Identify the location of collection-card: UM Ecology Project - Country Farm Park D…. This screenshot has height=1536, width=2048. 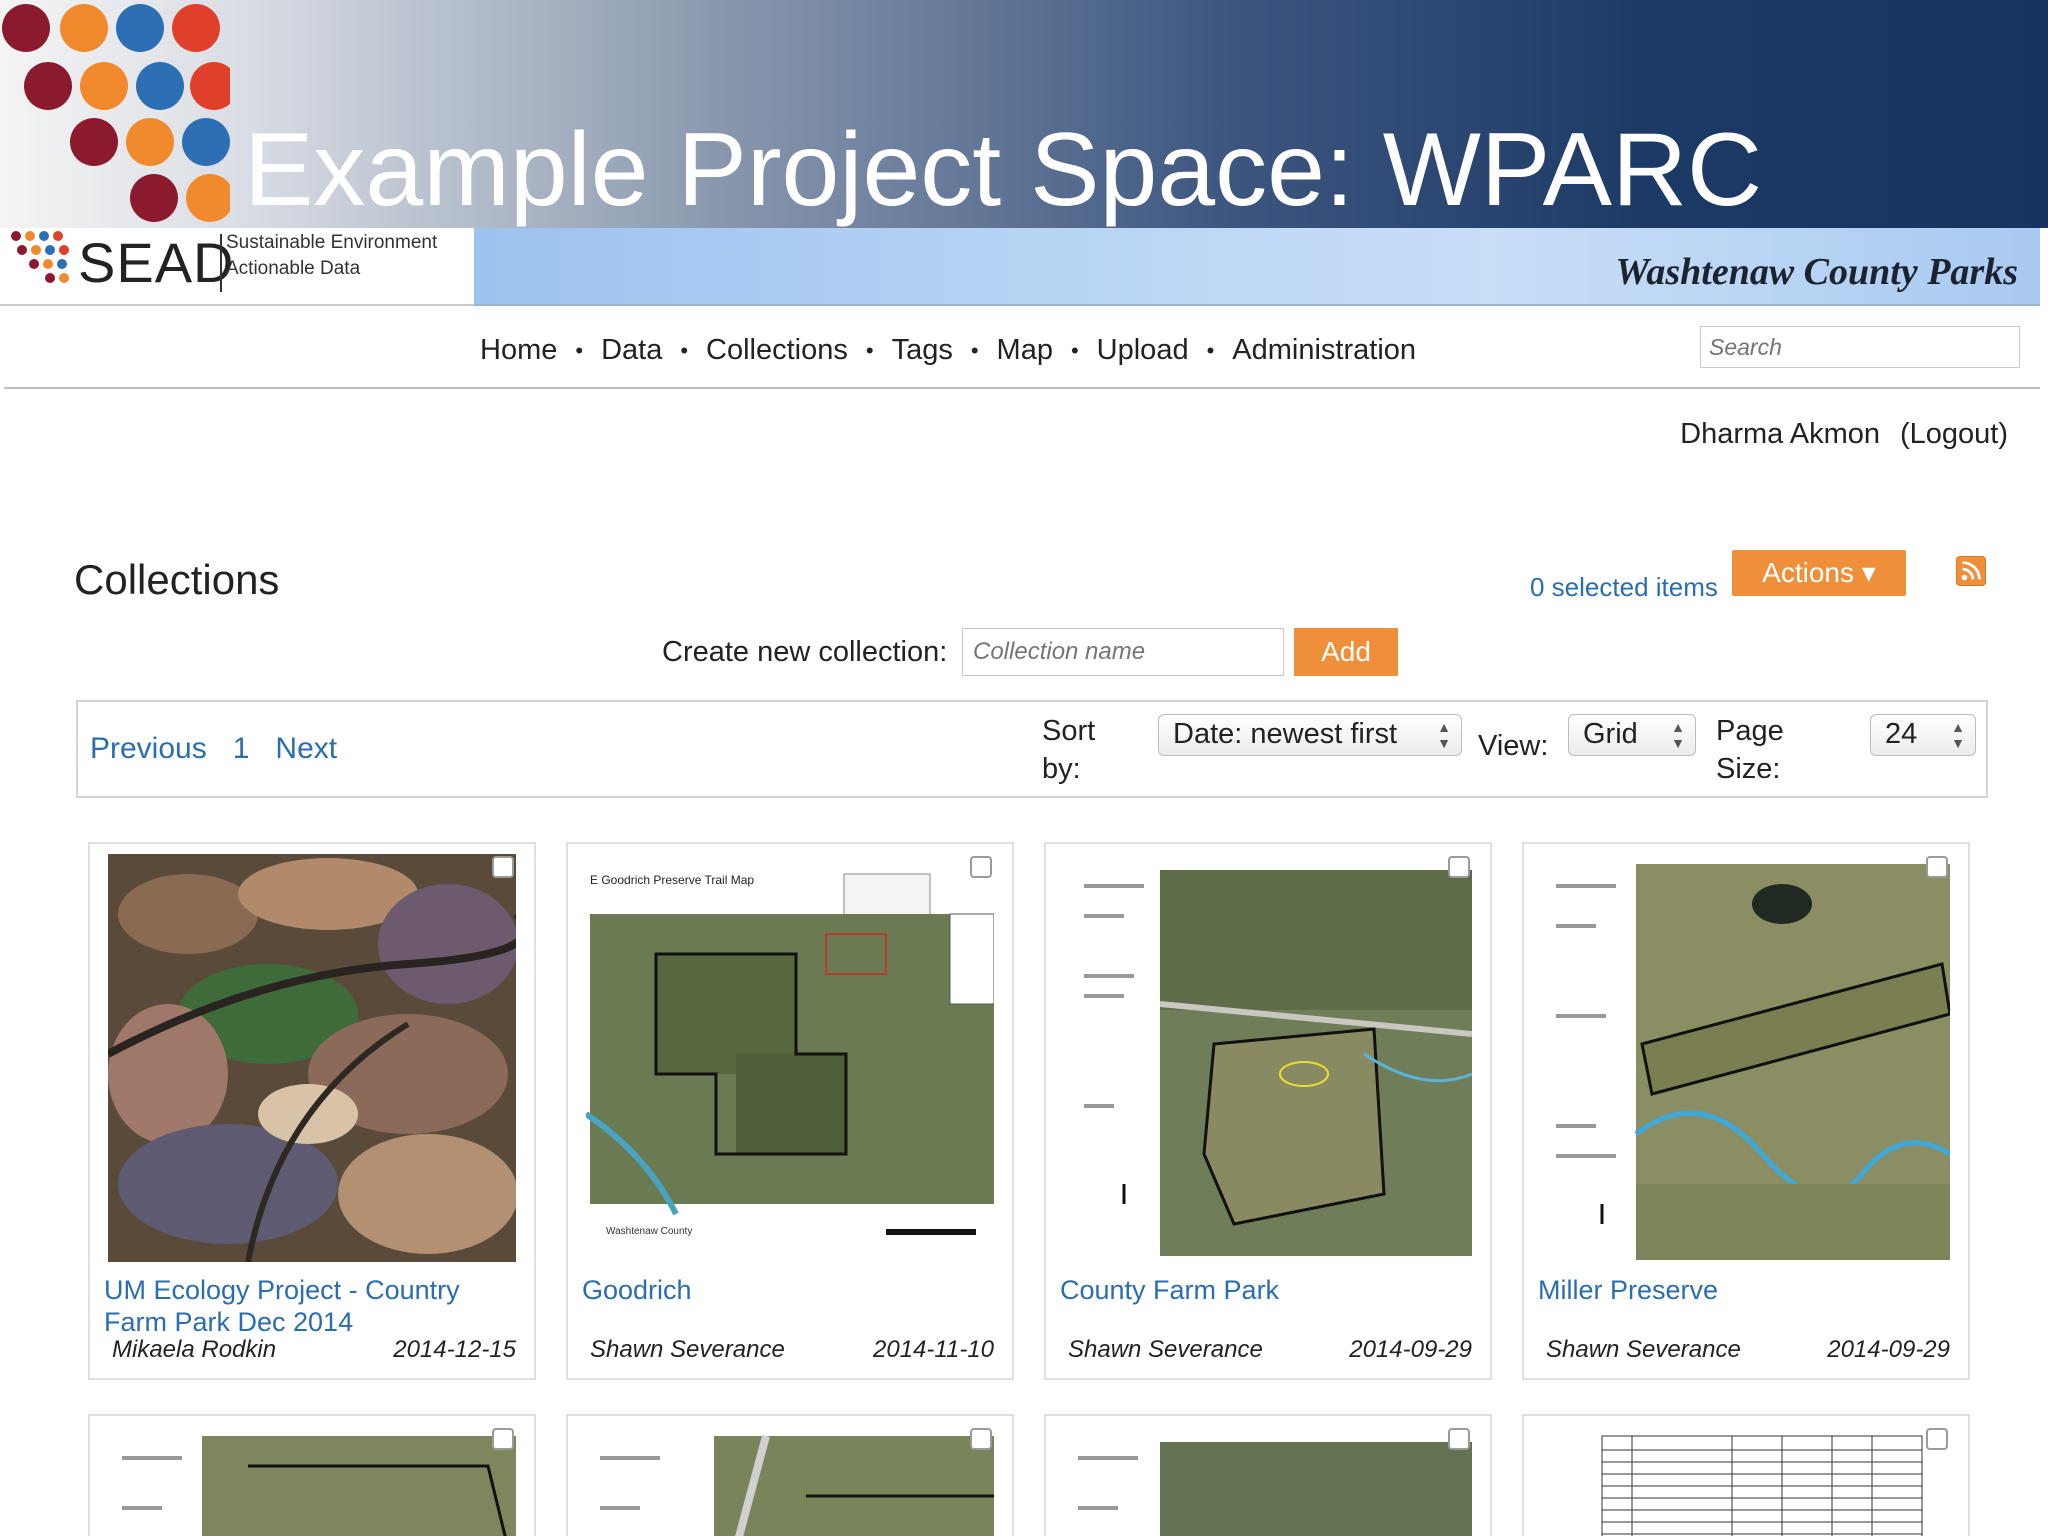
(312, 1111).